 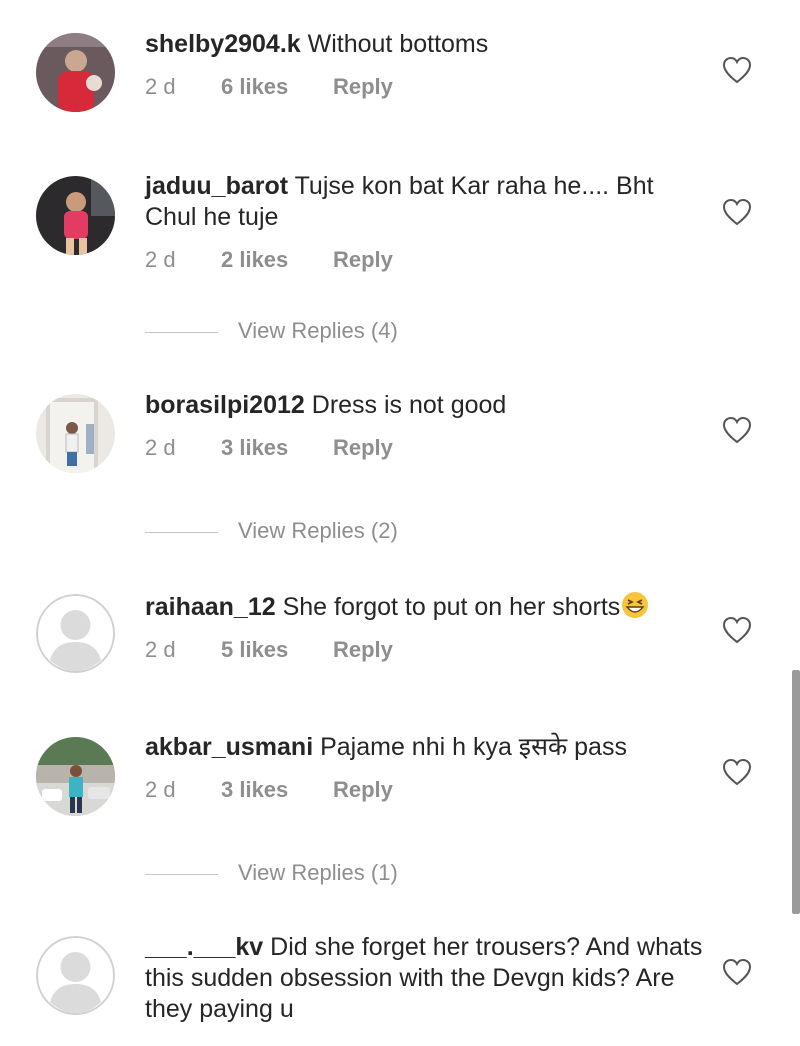 I want to click on comment-username: raihaan_12, so click(x=210, y=607).